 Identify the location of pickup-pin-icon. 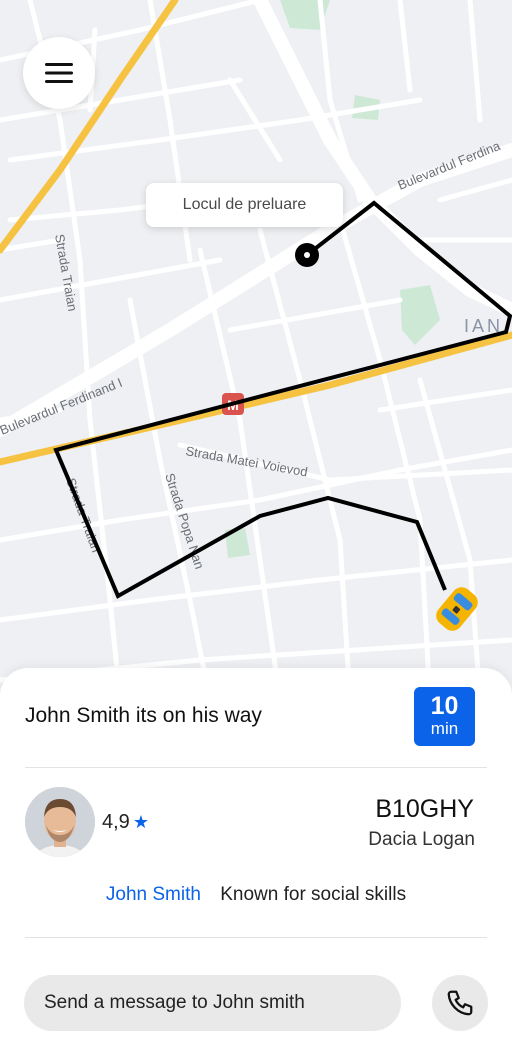
(307, 255).